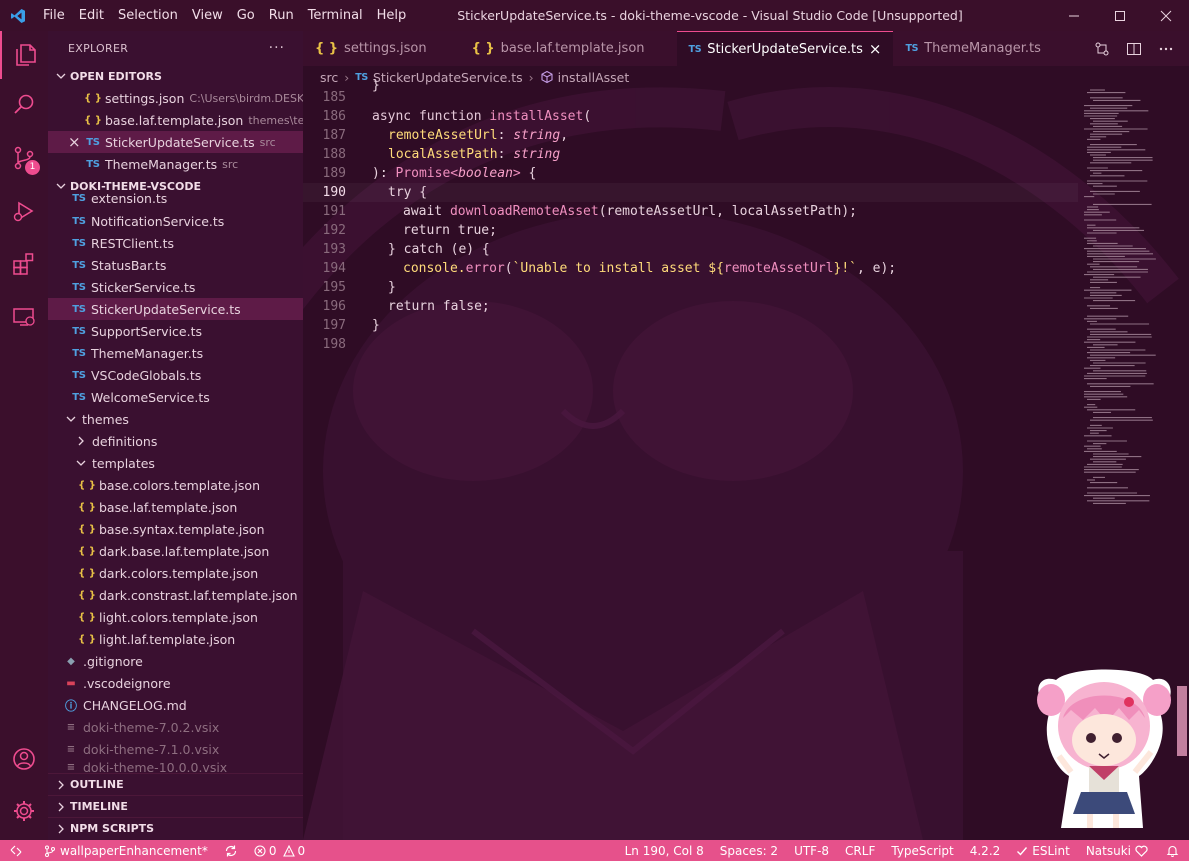 This screenshot has width=1189, height=861. I want to click on indentation: Spaces: 2, so click(749, 850).